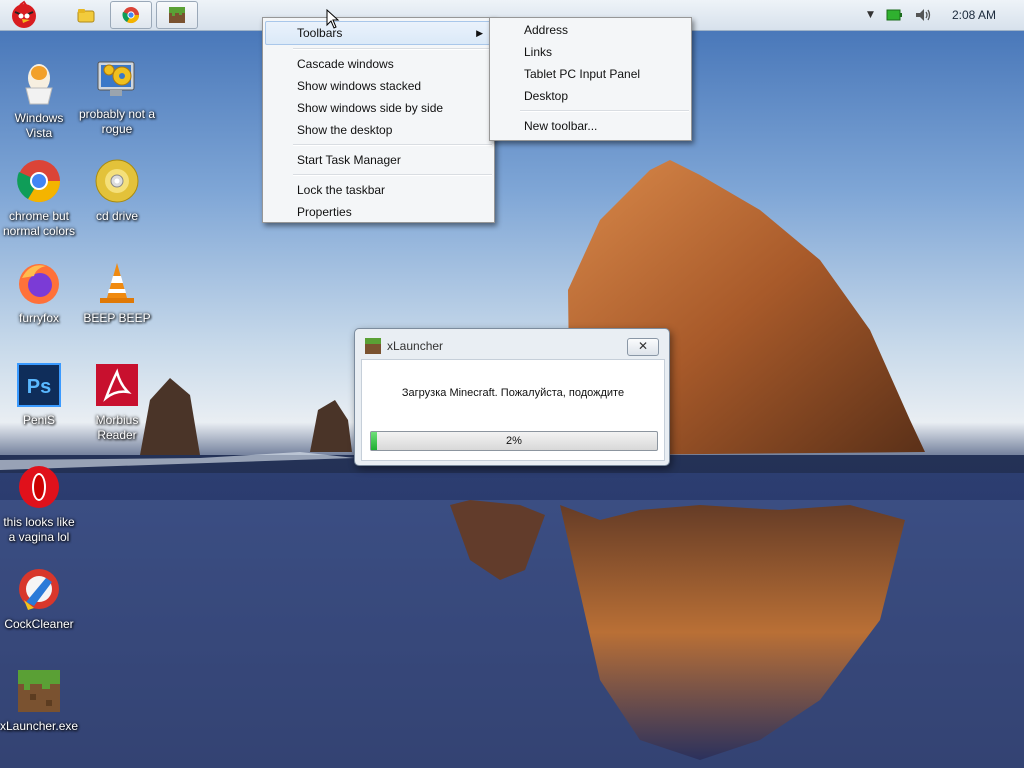 Image resolution: width=1024 pixels, height=768 pixels. I want to click on menu-item-label: Links, so click(538, 52).